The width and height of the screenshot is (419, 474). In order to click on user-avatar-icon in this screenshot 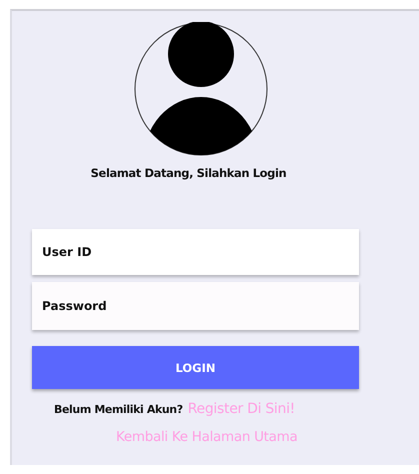, I will do `click(201, 89)`.